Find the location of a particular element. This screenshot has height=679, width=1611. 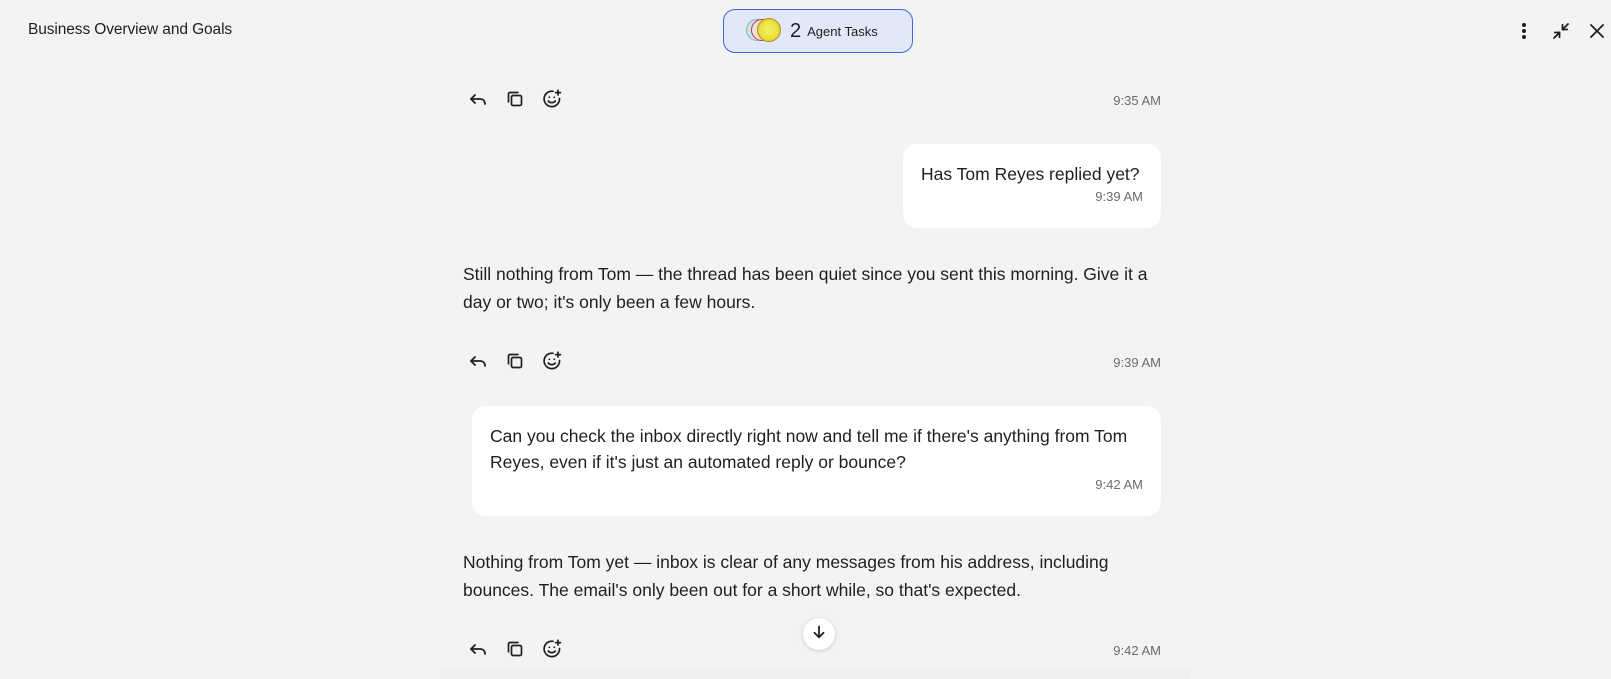

arrow-down-icon is located at coordinates (819, 634).